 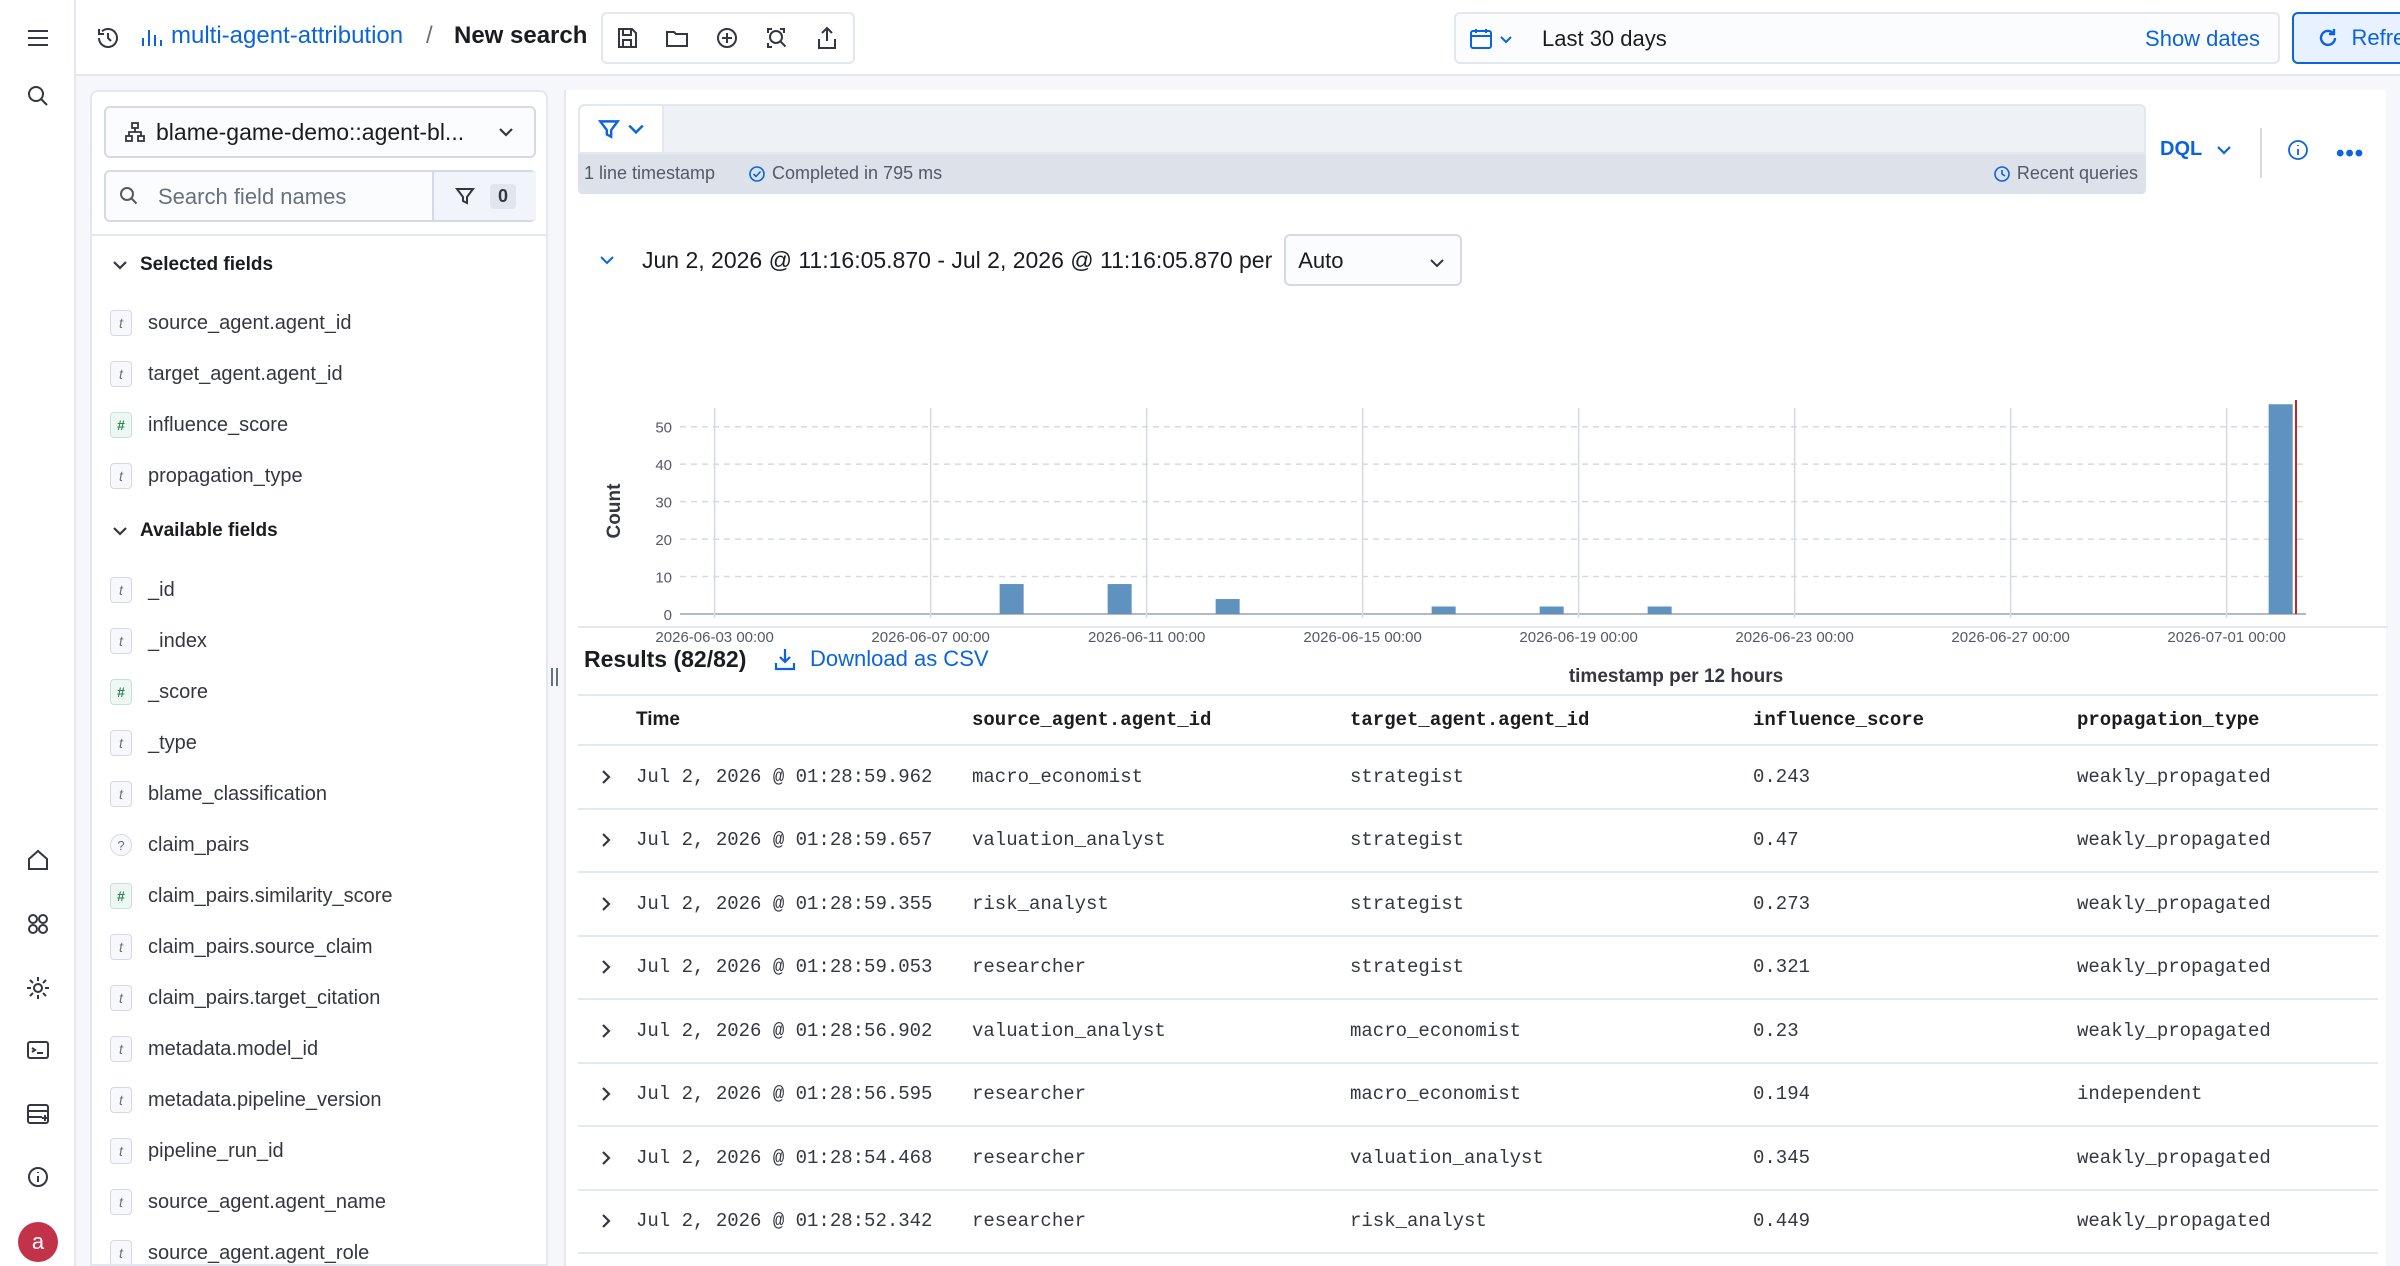 I want to click on column-header-time: Time, so click(x=658, y=720).